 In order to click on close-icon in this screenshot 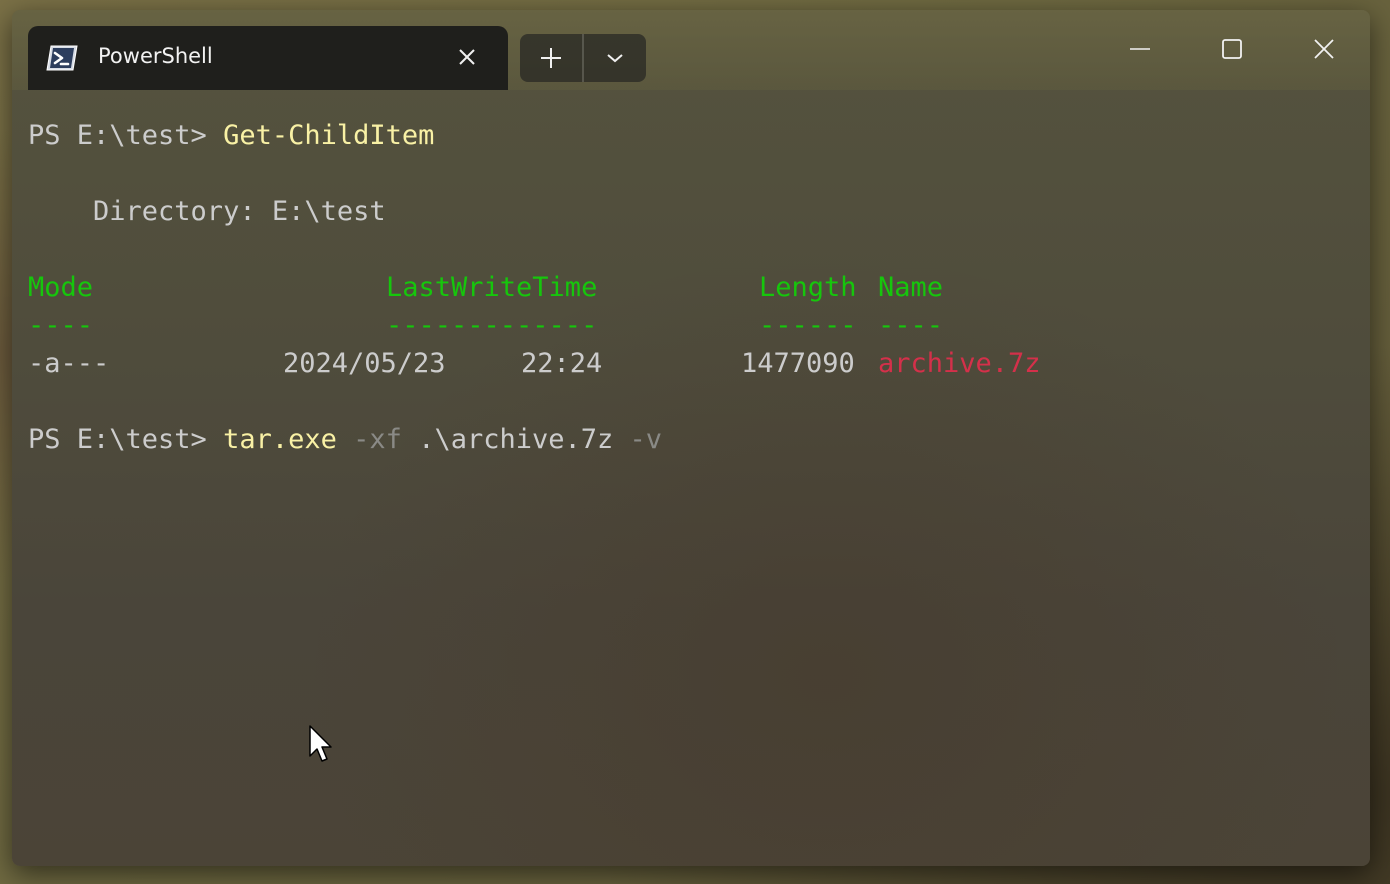, I will do `click(1324, 49)`.